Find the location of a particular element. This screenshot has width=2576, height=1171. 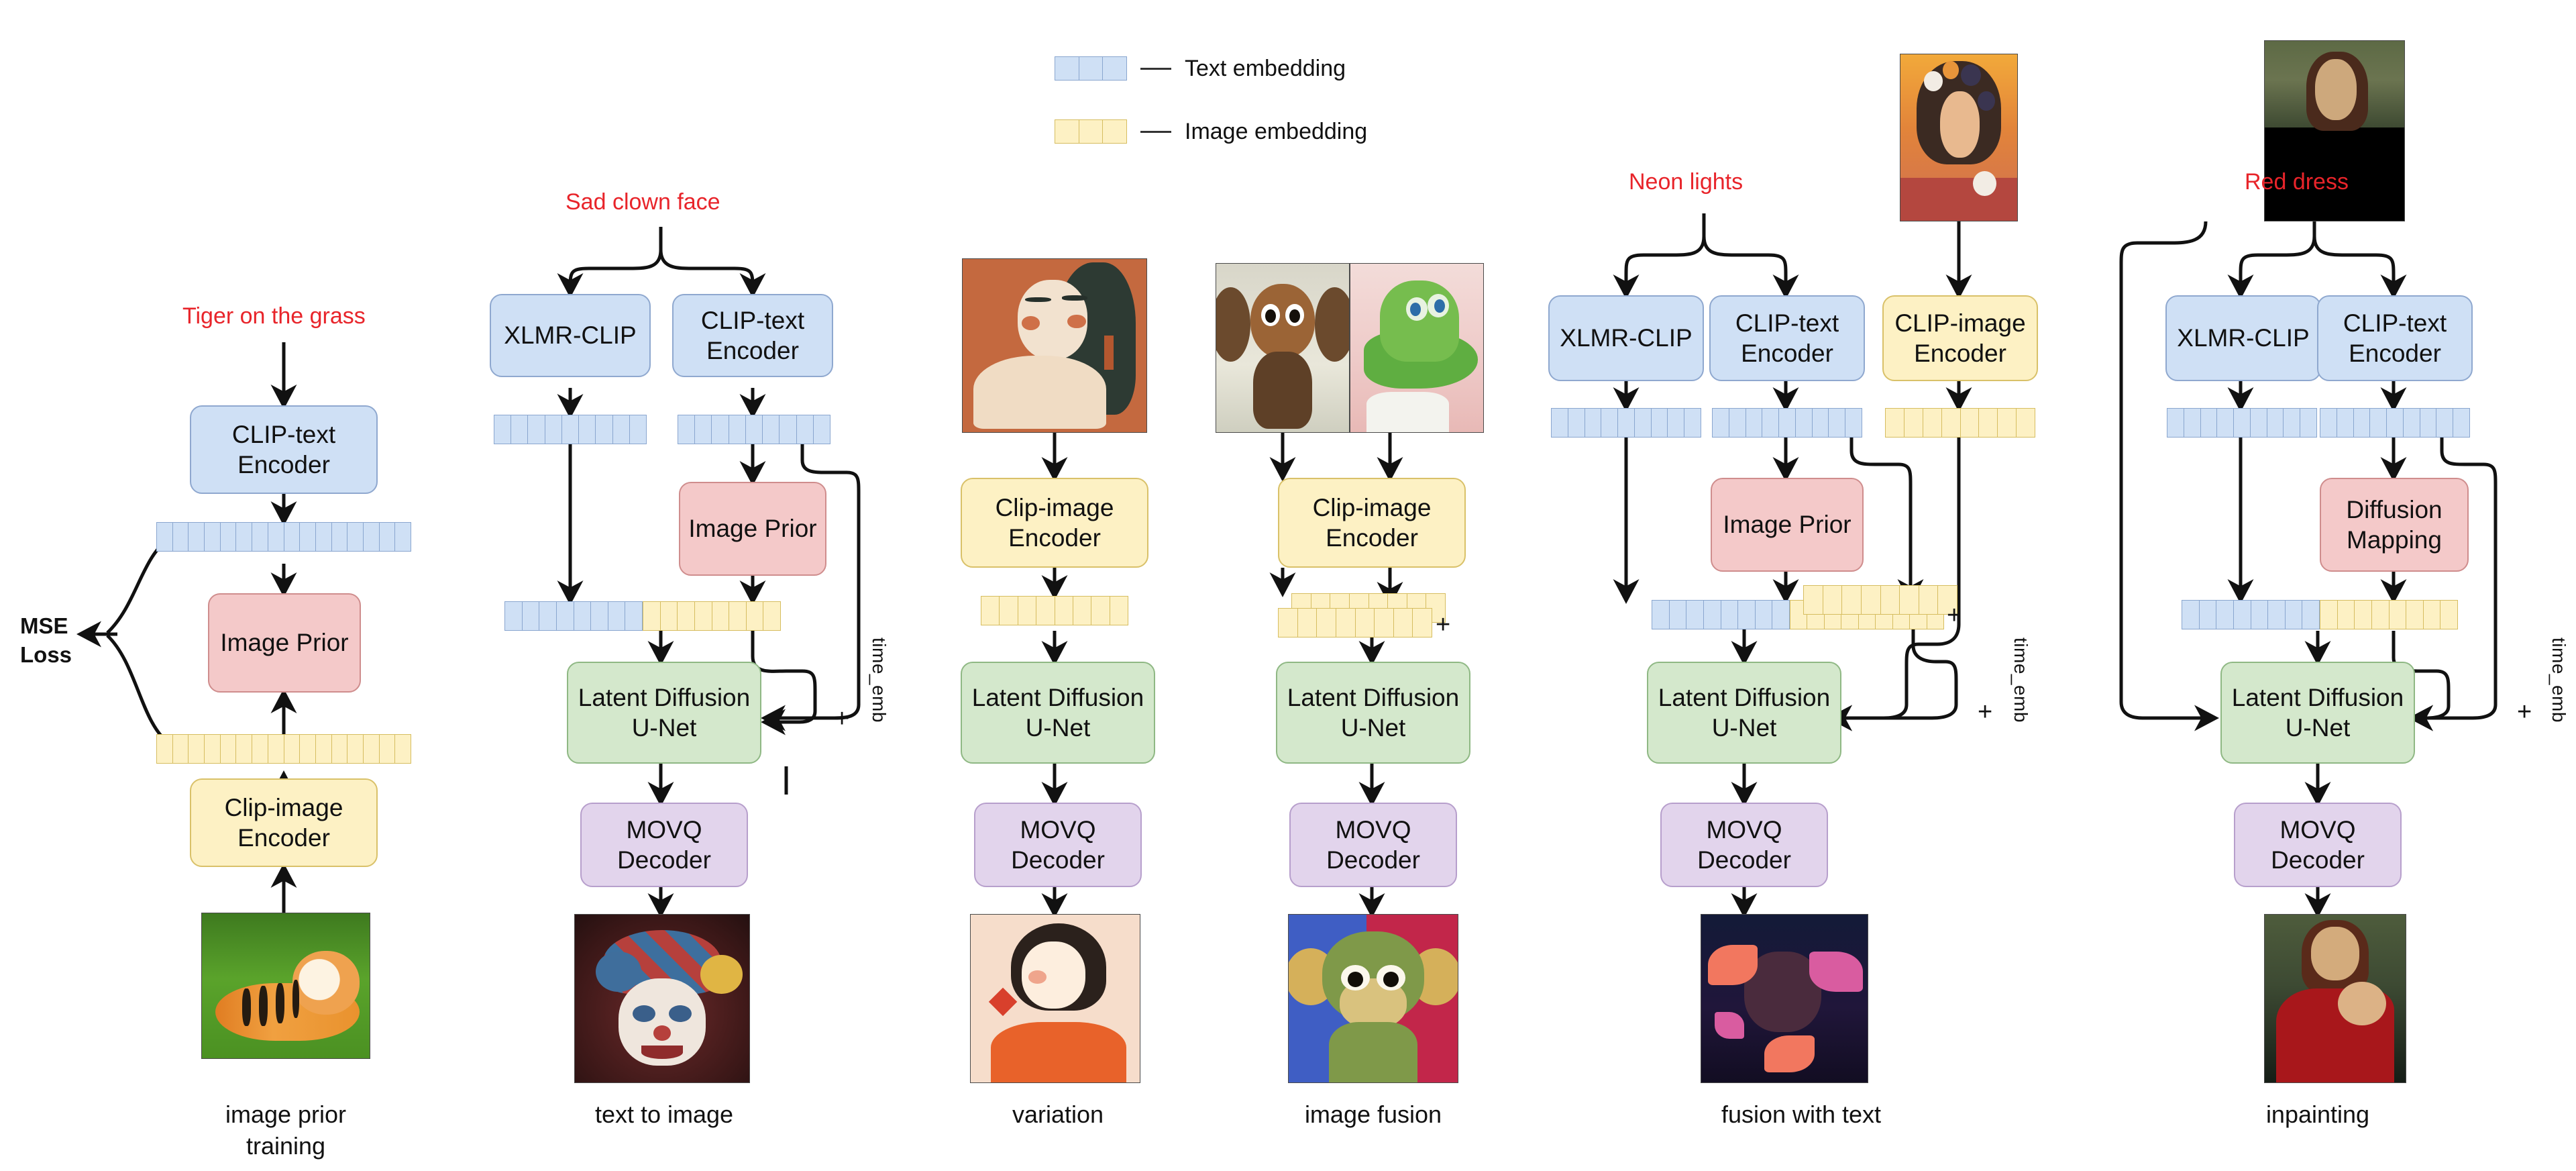

xlmr-text-embedding-bar-c2 is located at coordinates (570, 429).